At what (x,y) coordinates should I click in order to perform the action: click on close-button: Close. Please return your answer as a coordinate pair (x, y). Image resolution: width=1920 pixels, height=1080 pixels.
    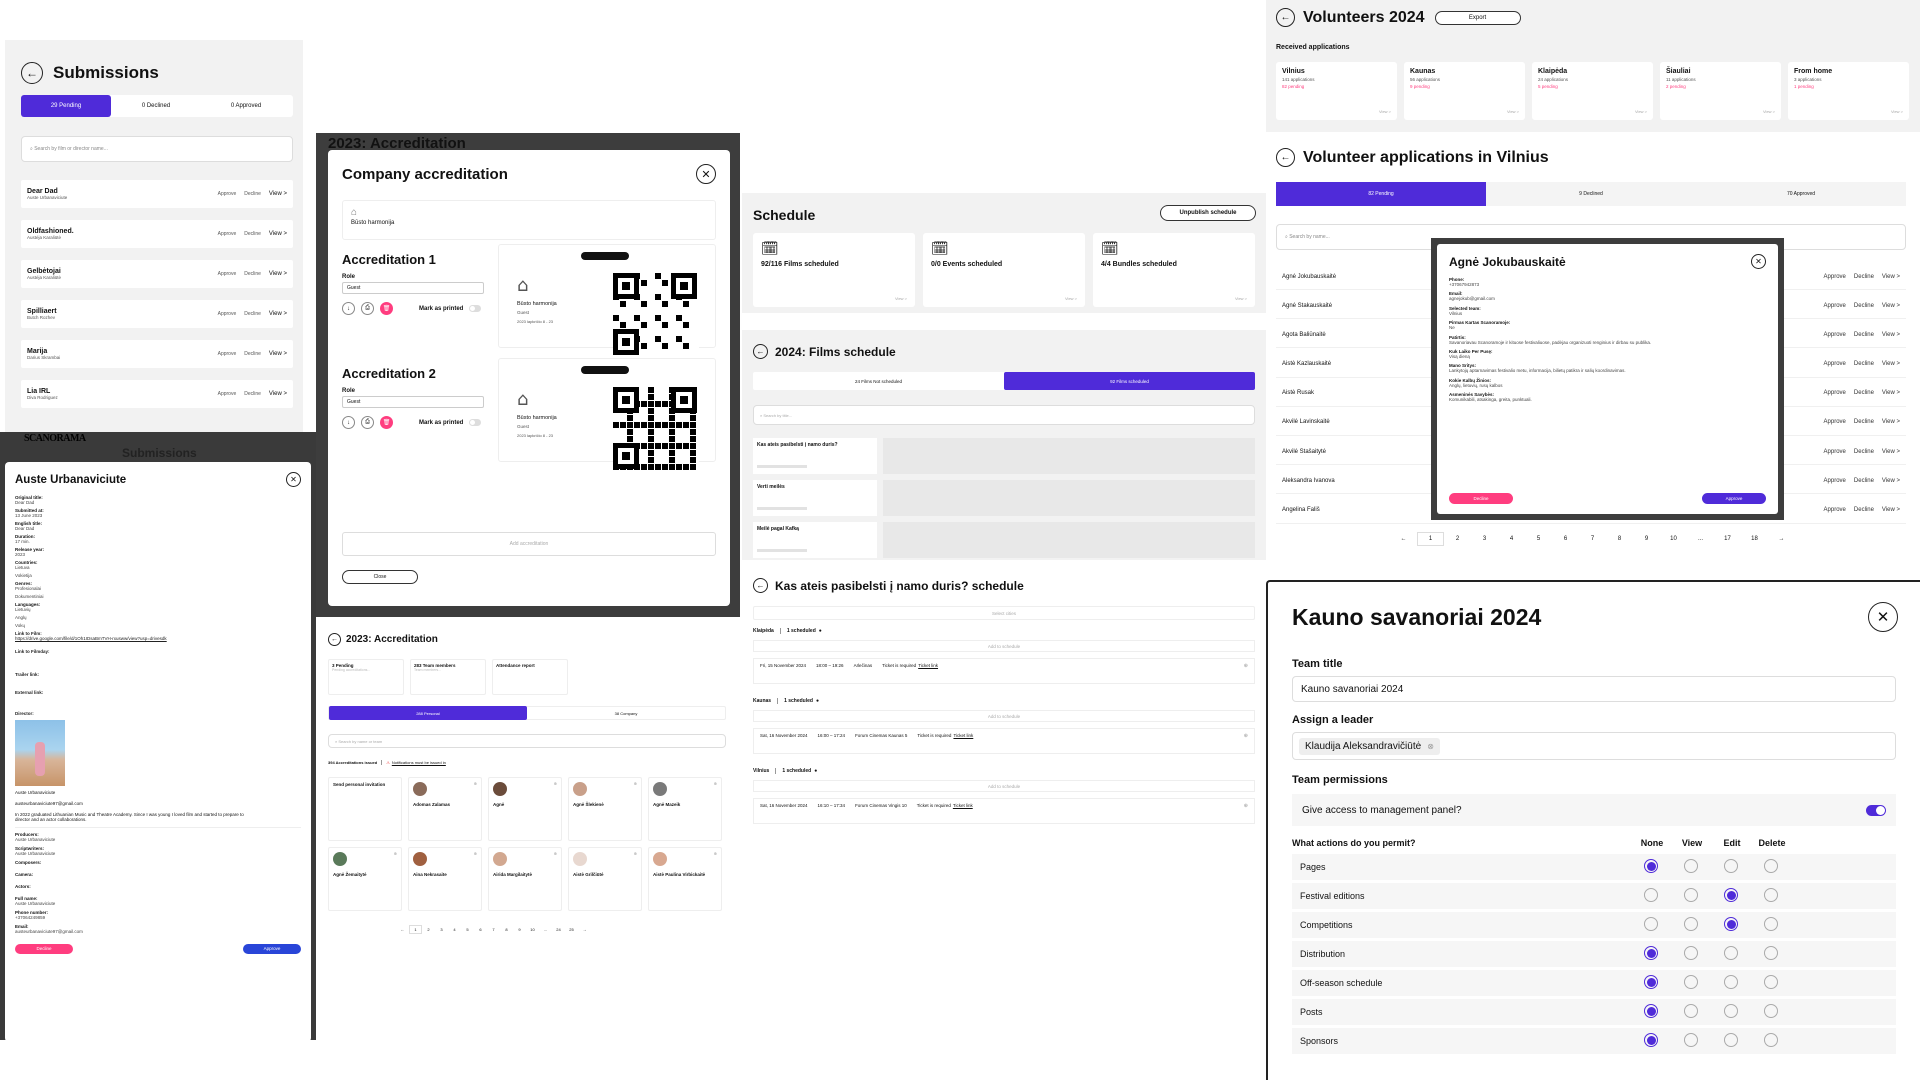
    Looking at the image, I should click on (380, 577).